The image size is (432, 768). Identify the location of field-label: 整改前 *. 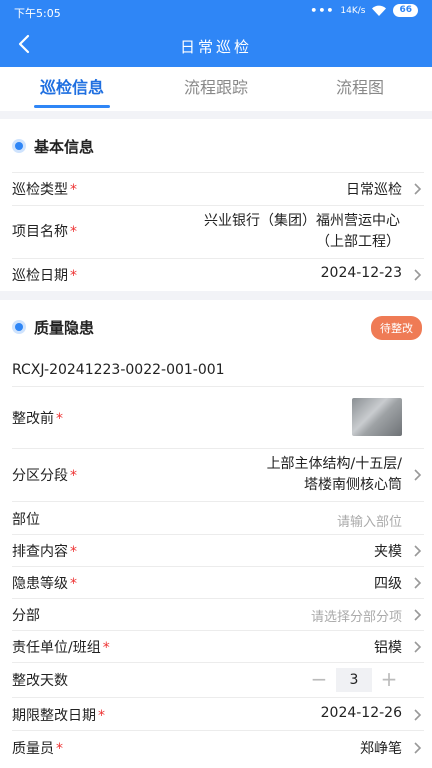
(37, 419).